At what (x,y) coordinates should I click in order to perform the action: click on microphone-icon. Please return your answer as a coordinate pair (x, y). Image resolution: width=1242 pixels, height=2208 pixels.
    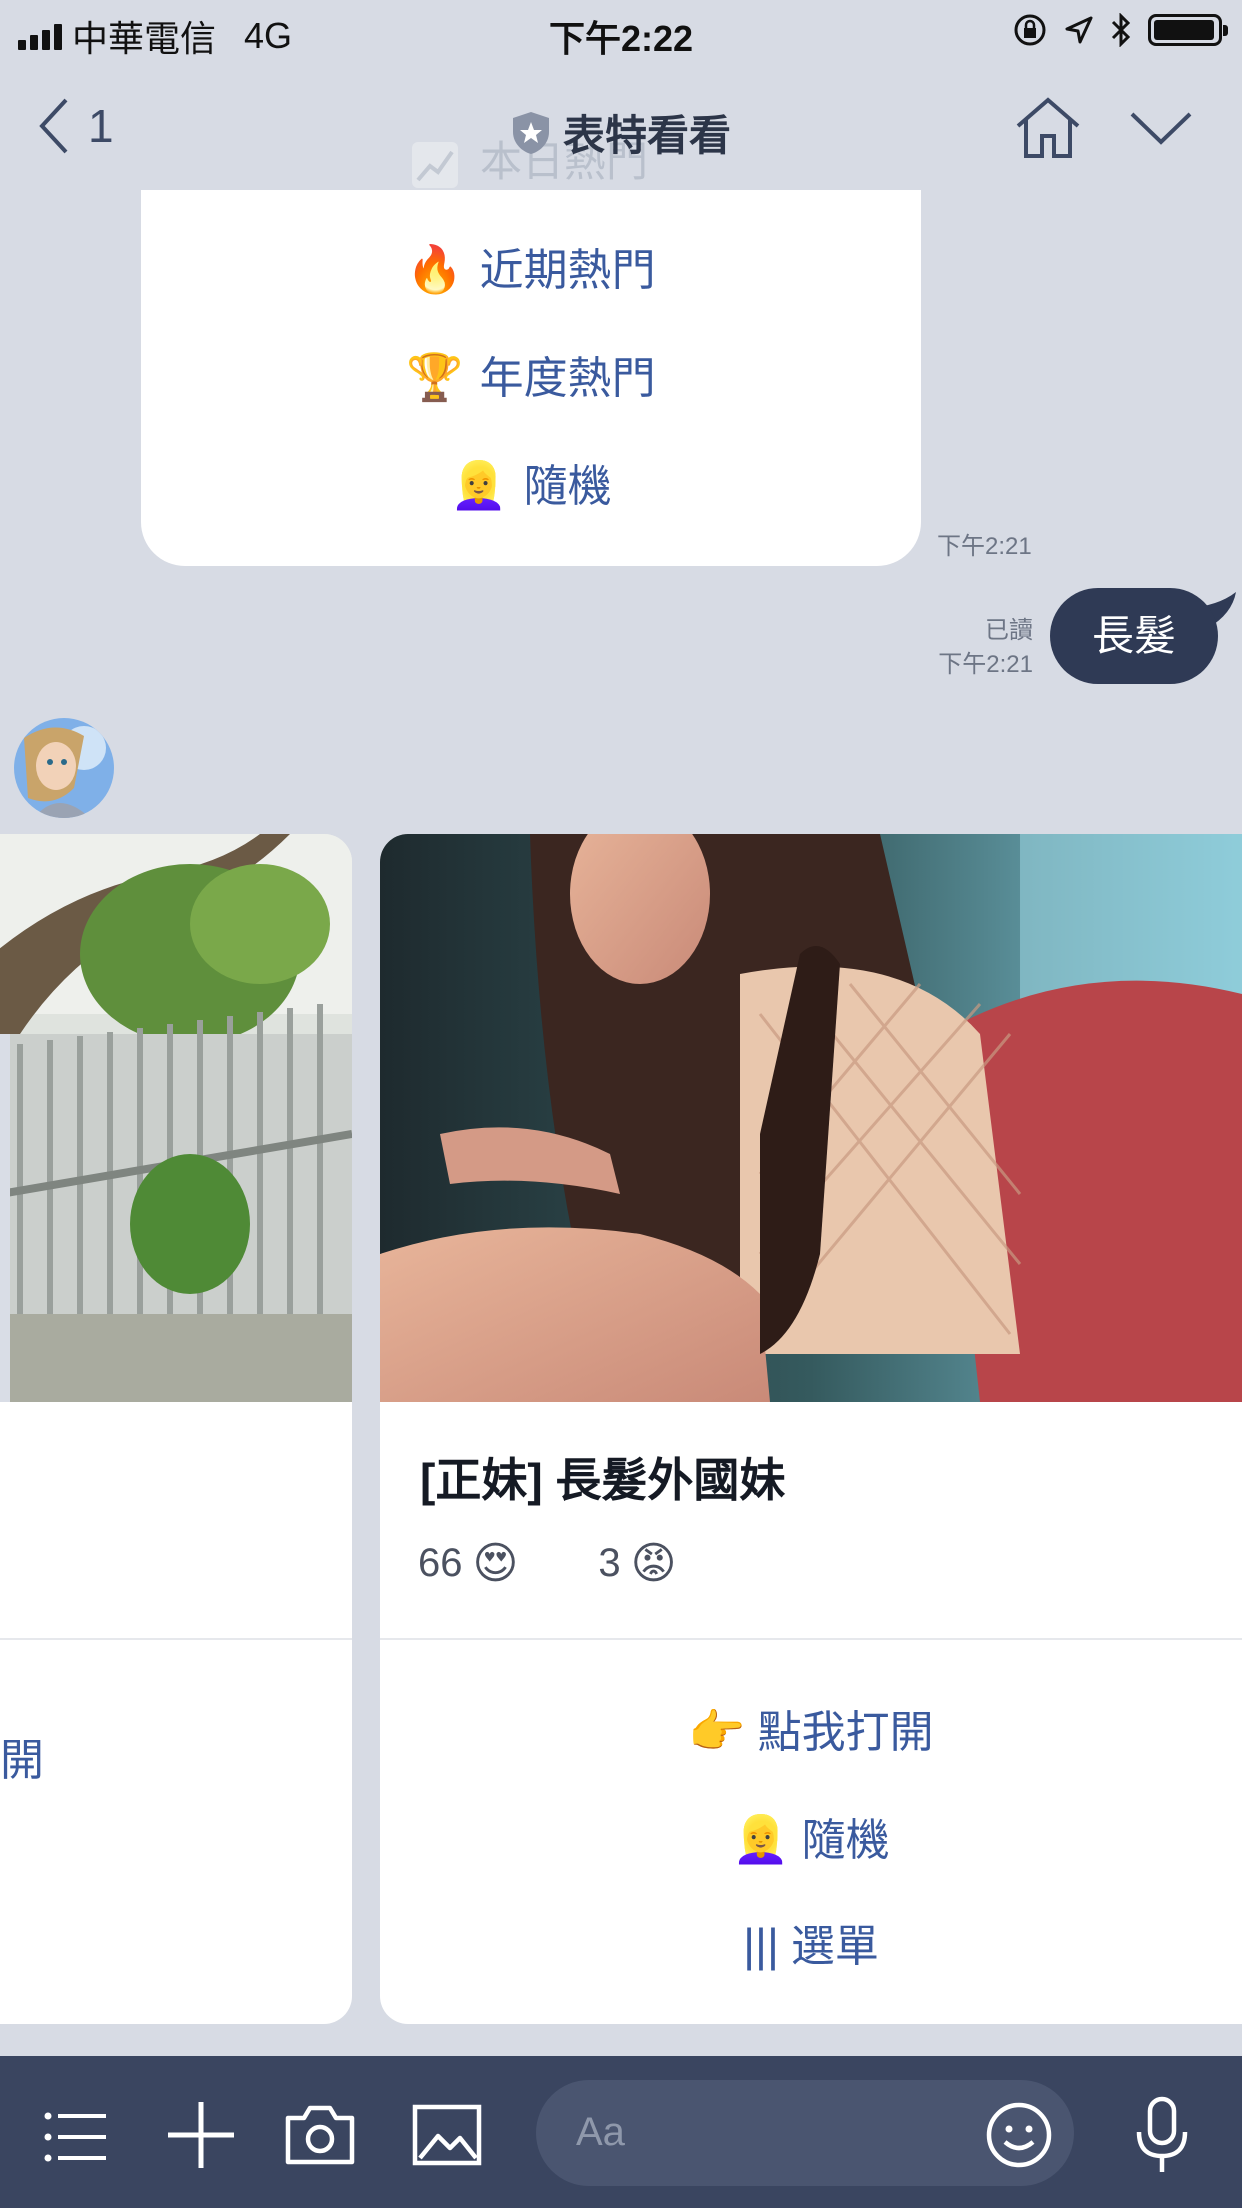
    Looking at the image, I should click on (1162, 2136).